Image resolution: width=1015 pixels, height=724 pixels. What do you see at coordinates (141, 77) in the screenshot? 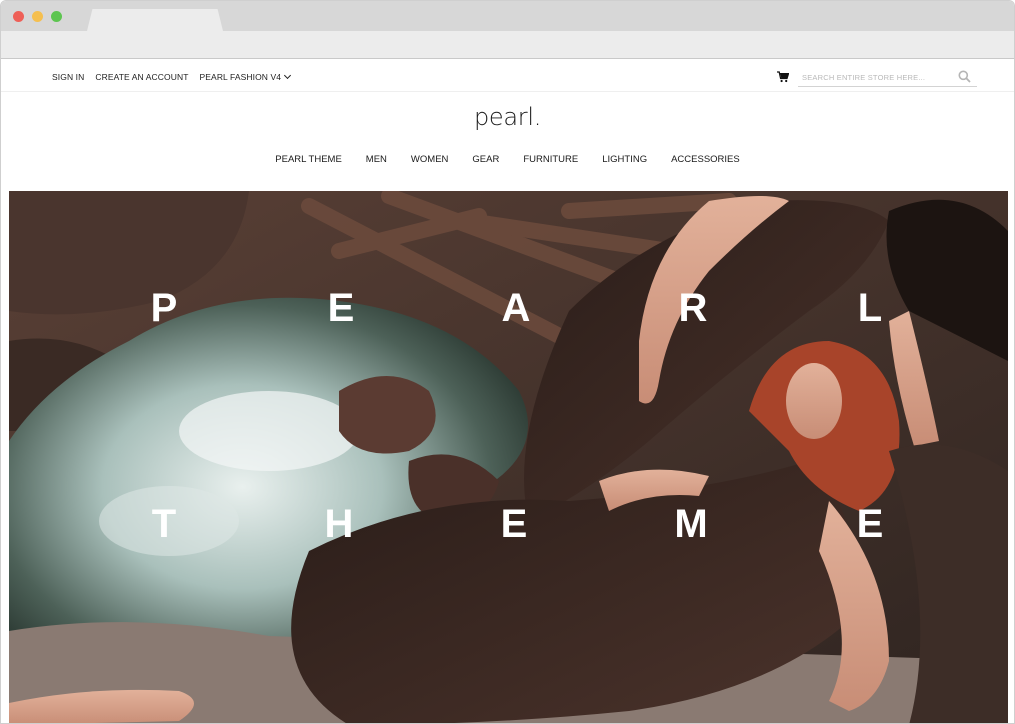
I see `create-account-link: CREATE AN ACCOUNT` at bounding box center [141, 77].